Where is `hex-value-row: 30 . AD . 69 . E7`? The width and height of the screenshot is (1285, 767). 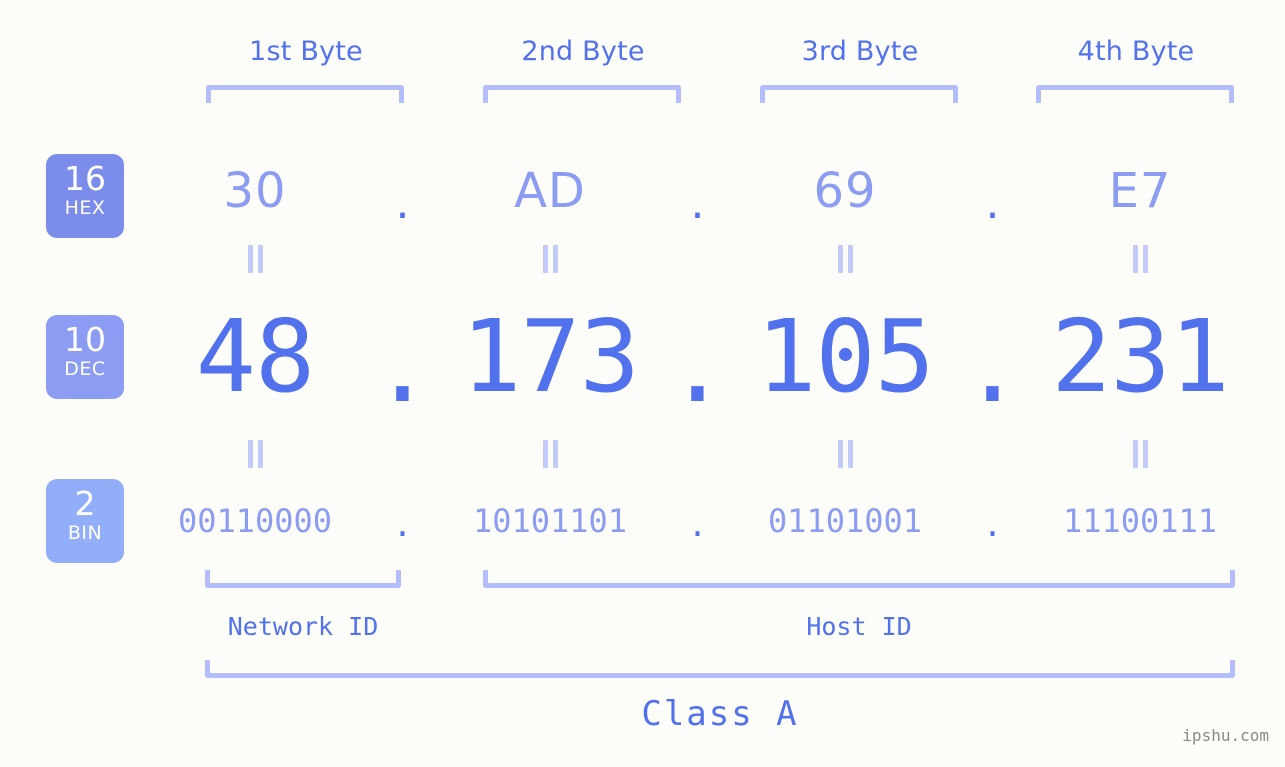 hex-value-row: 30 . AD . 69 . E7 is located at coordinates (705, 191).